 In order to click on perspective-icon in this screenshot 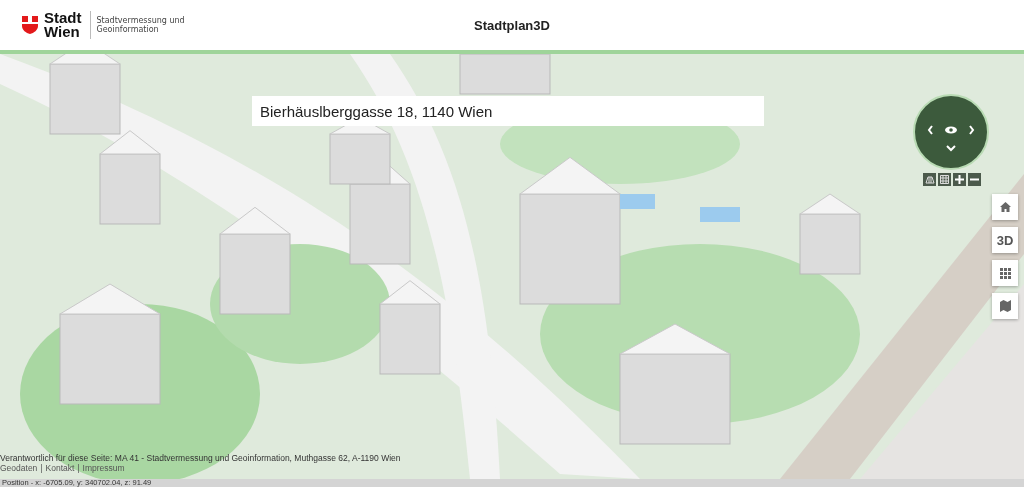, I will do `click(929, 179)`.